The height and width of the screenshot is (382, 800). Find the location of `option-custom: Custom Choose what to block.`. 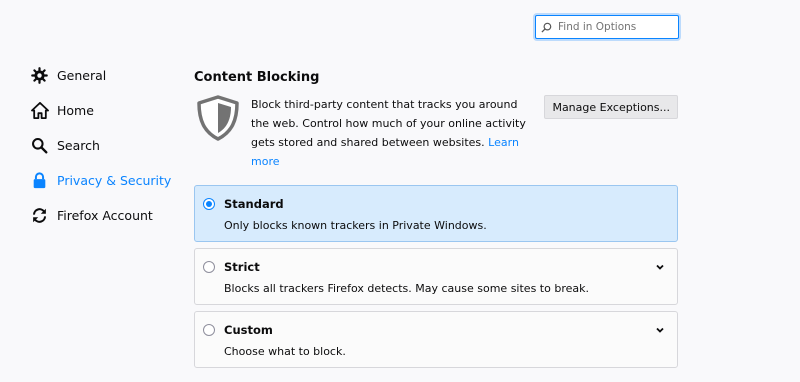

option-custom: Custom Choose what to block. is located at coordinates (436, 339).